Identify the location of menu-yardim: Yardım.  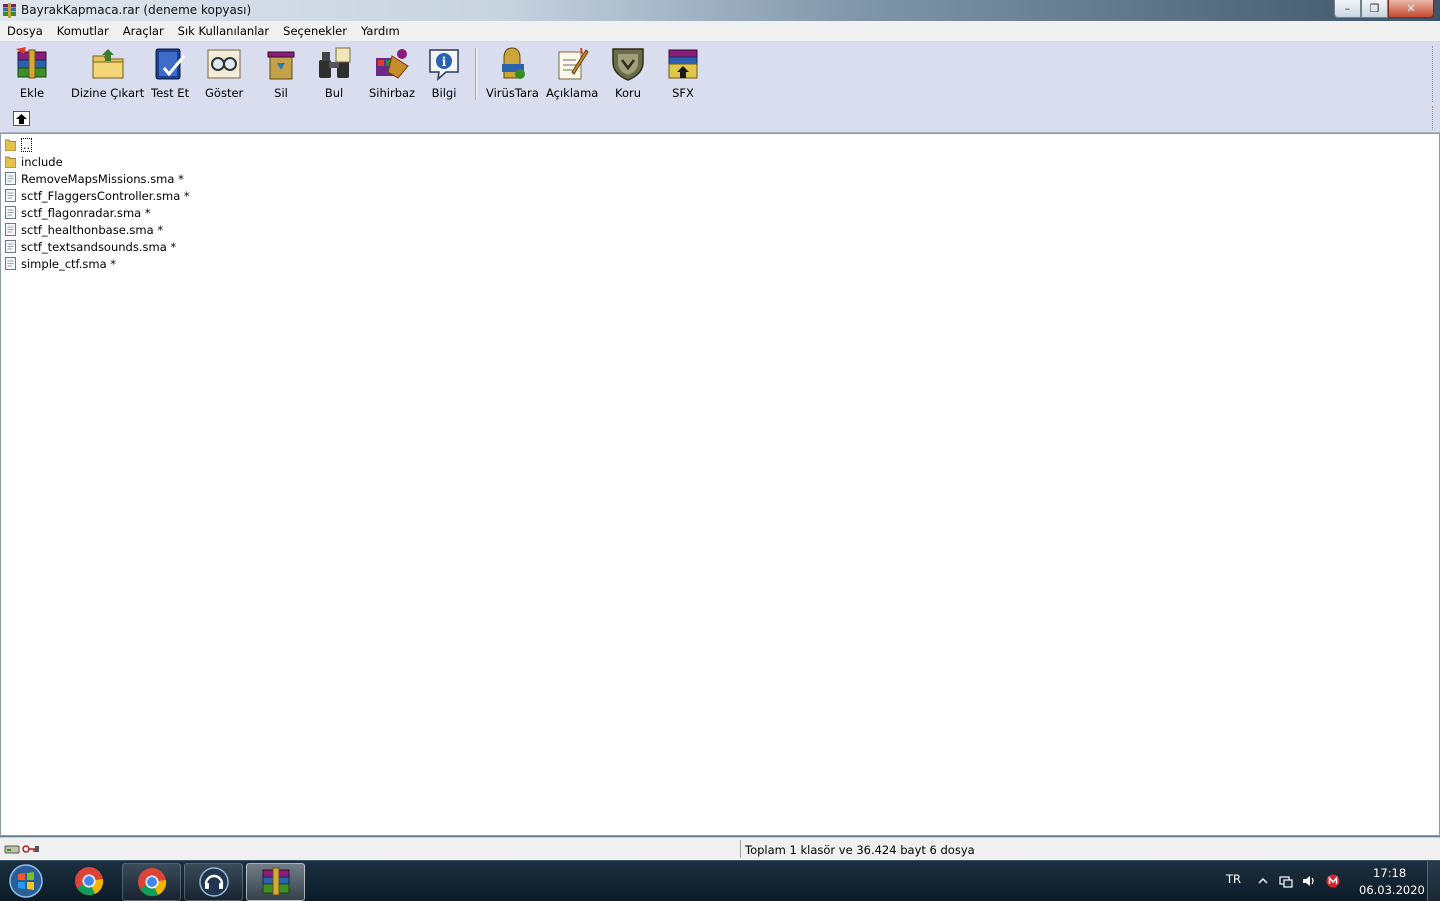
(380, 31).